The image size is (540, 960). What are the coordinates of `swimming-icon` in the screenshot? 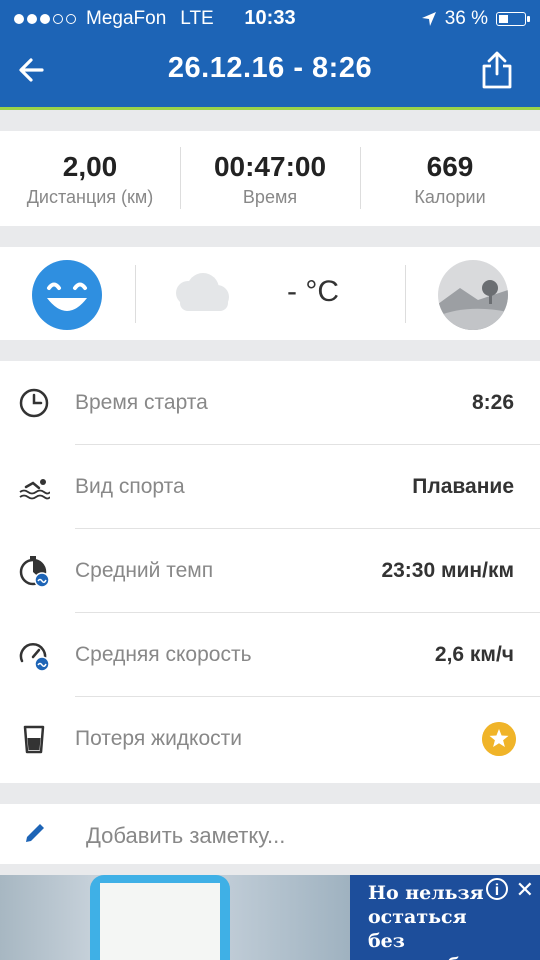 It's located at (34, 489).